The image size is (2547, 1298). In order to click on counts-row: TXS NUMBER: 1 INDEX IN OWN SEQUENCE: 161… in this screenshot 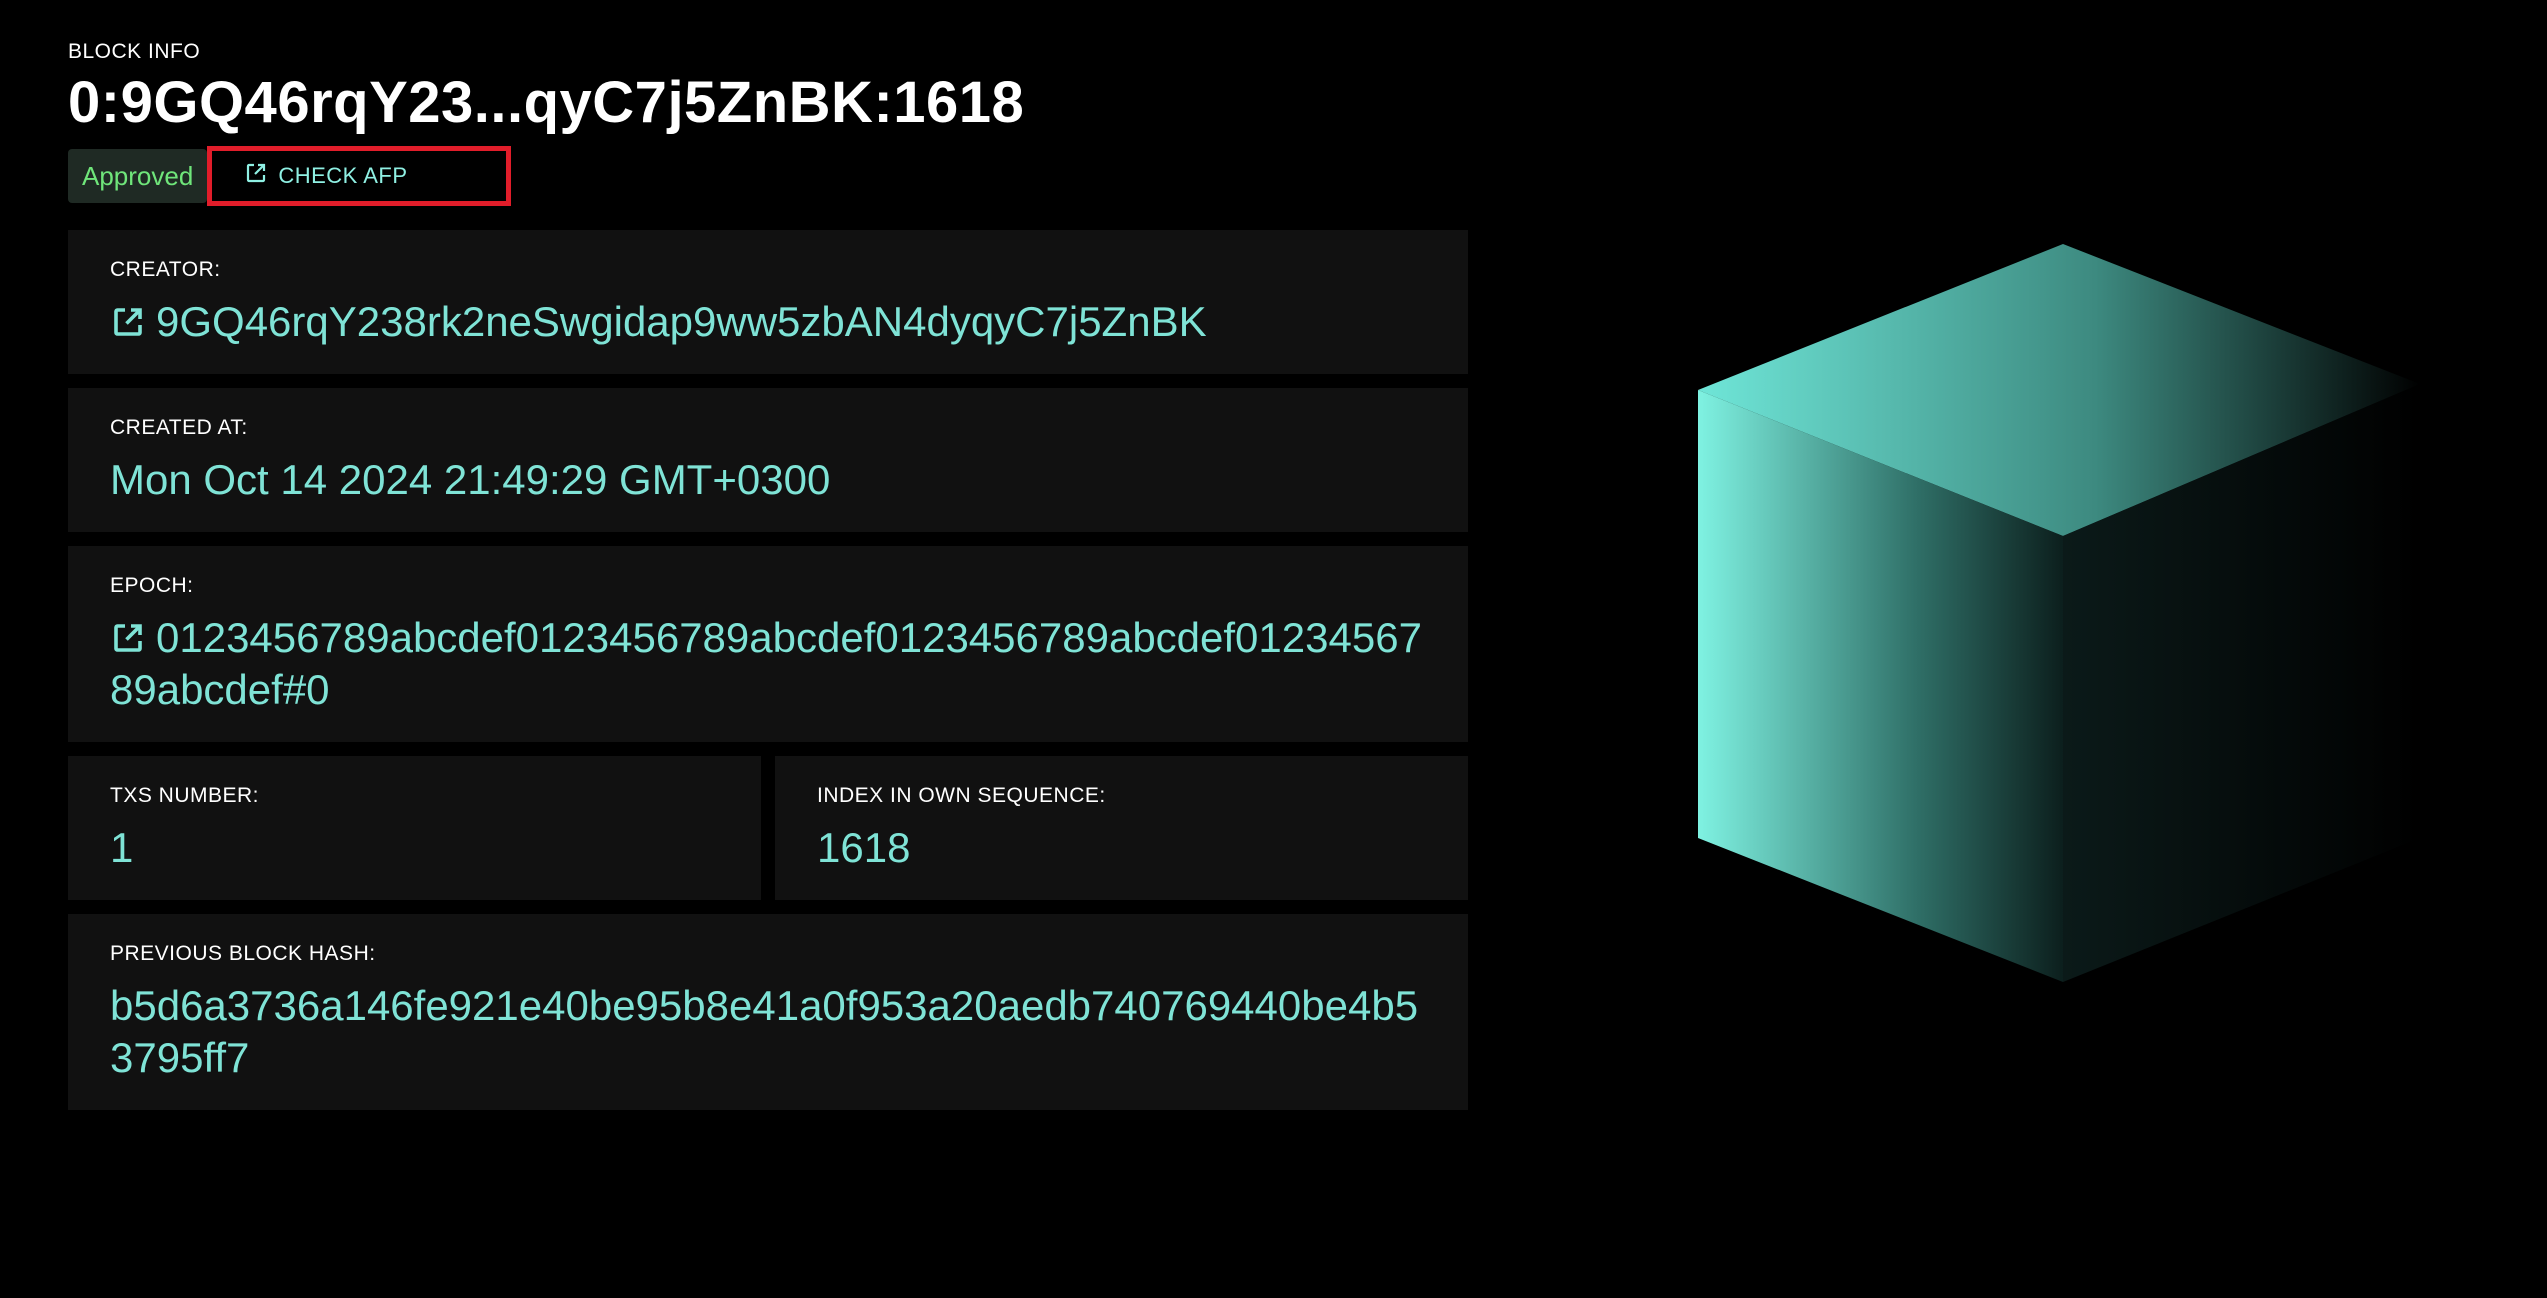, I will do `click(768, 828)`.